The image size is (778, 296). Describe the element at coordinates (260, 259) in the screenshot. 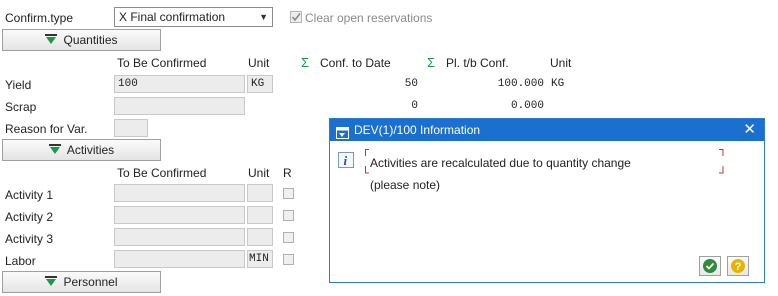

I see `labor-unit: MIN` at that location.